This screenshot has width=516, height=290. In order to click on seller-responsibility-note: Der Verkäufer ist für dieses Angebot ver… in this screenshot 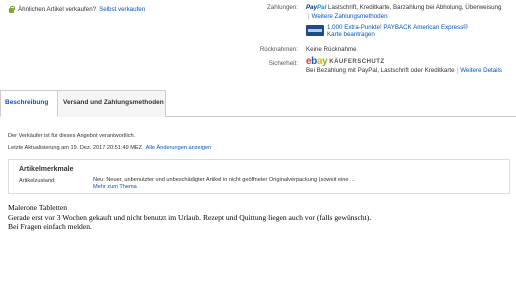, I will do `click(72, 136)`.